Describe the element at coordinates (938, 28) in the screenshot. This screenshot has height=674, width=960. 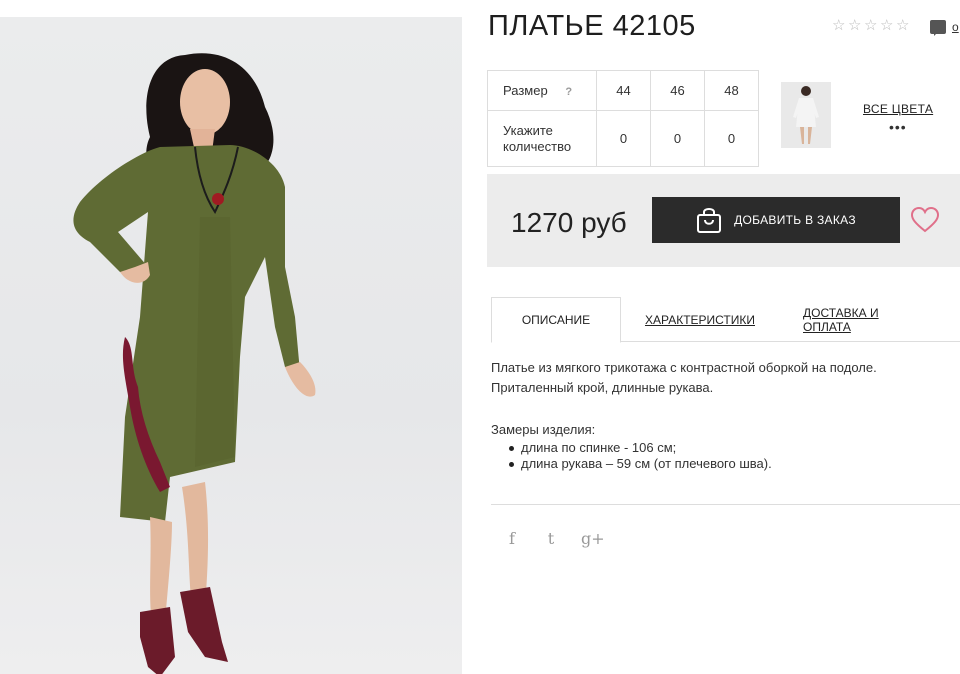
I see `comment-icon` at that location.